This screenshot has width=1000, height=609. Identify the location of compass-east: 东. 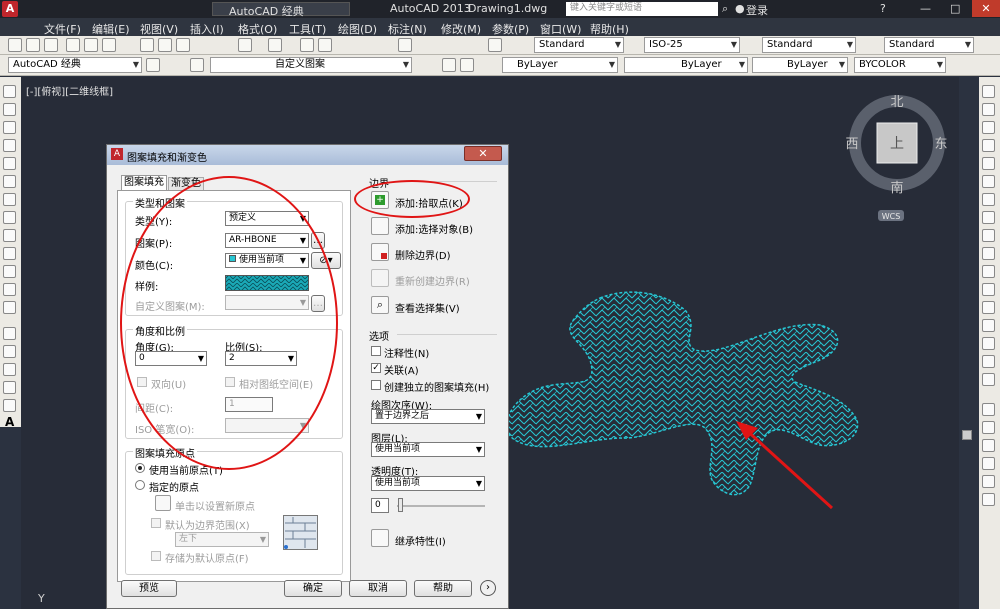
(940, 144).